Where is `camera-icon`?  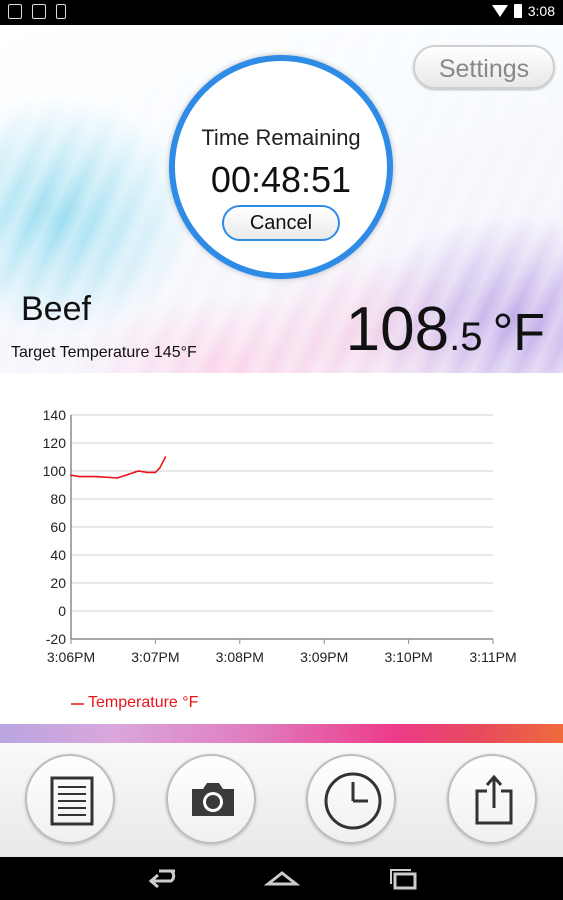
camera-icon is located at coordinates (213, 799).